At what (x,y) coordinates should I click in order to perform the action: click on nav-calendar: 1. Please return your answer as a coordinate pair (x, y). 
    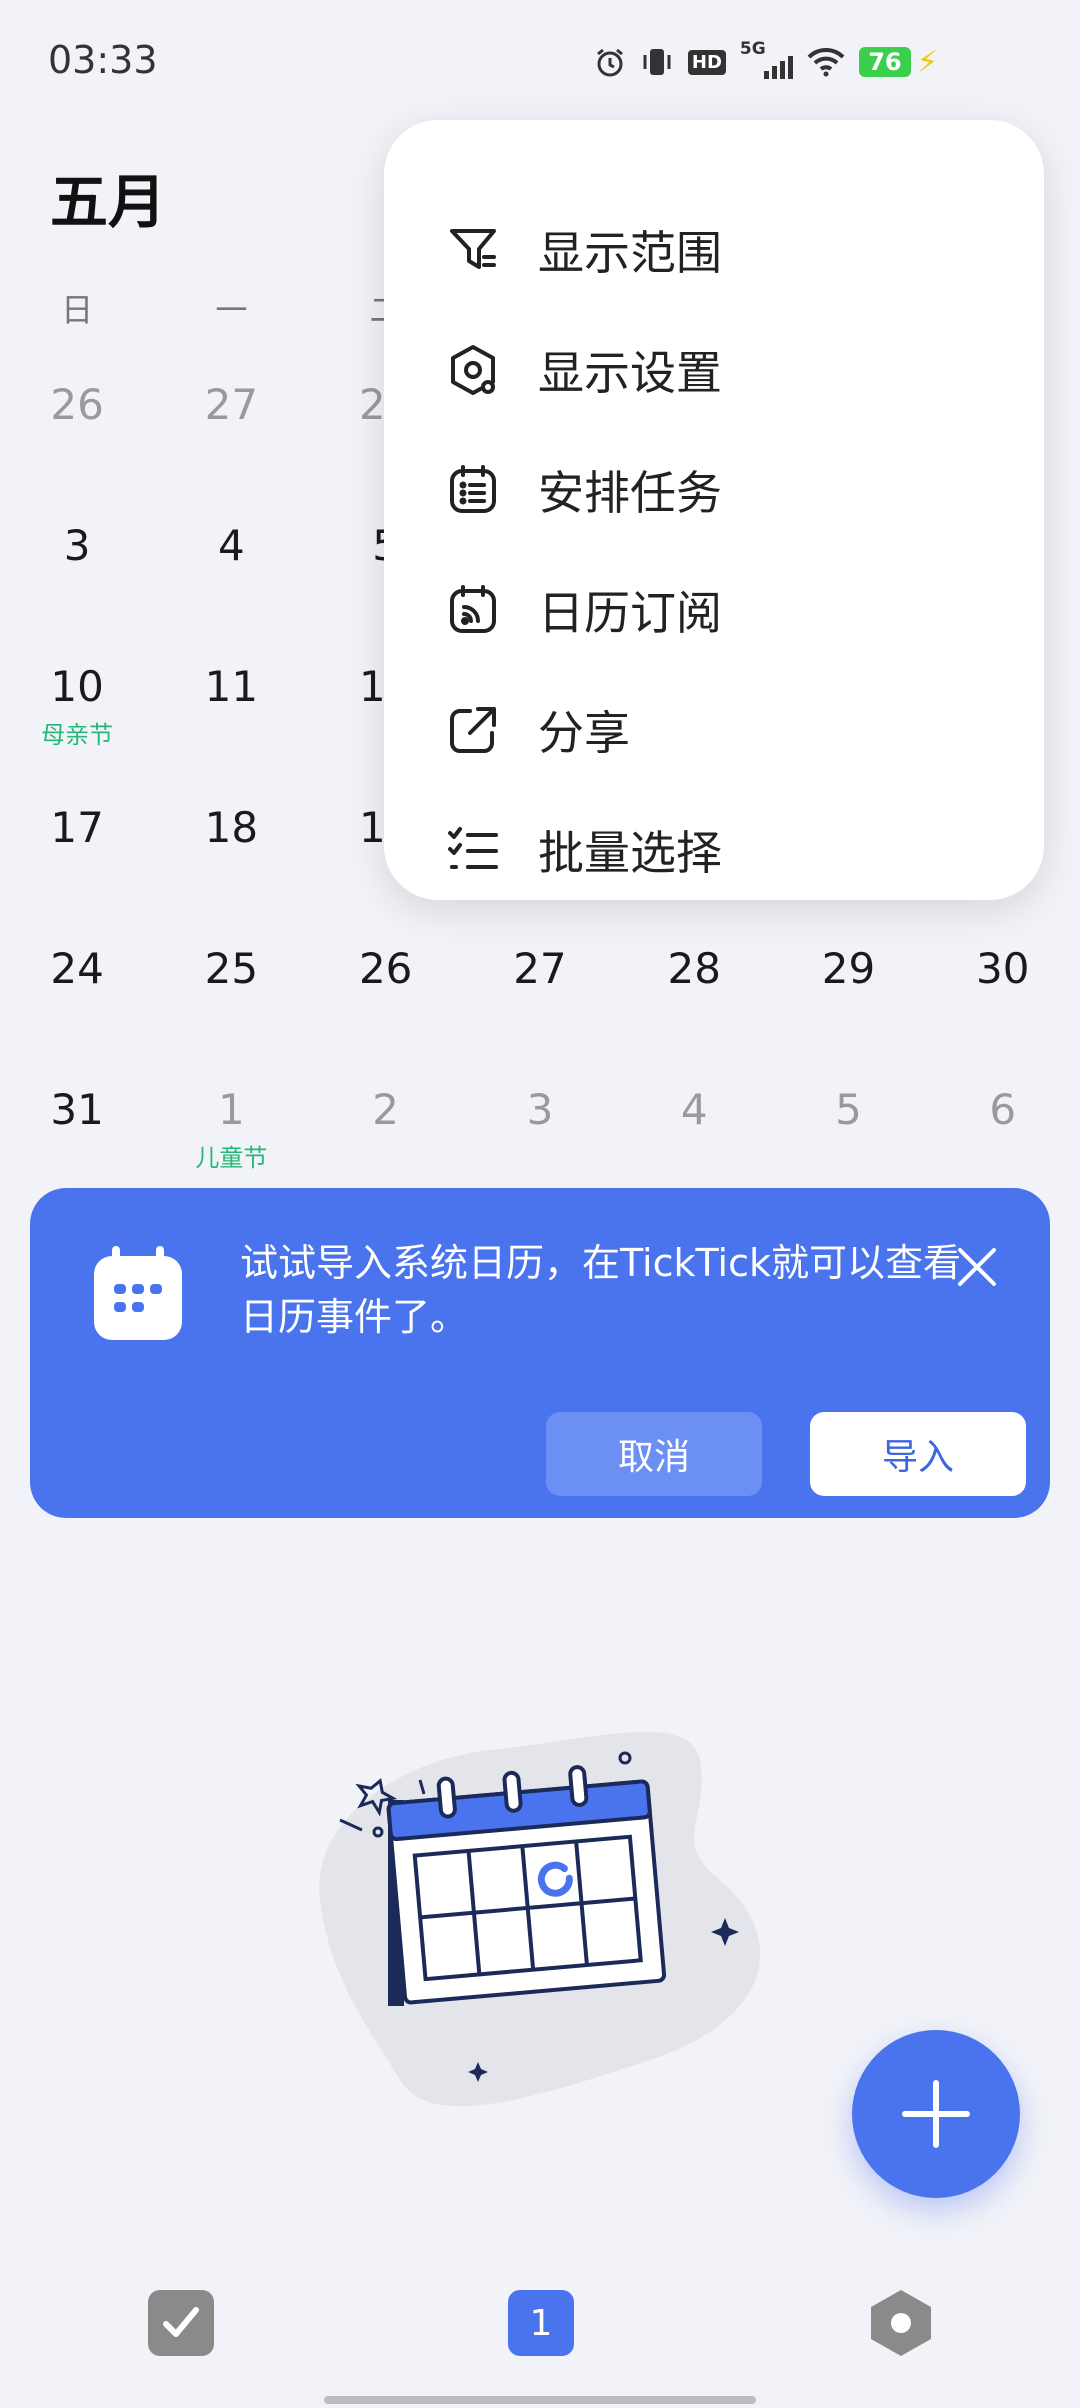
    Looking at the image, I should click on (541, 2323).